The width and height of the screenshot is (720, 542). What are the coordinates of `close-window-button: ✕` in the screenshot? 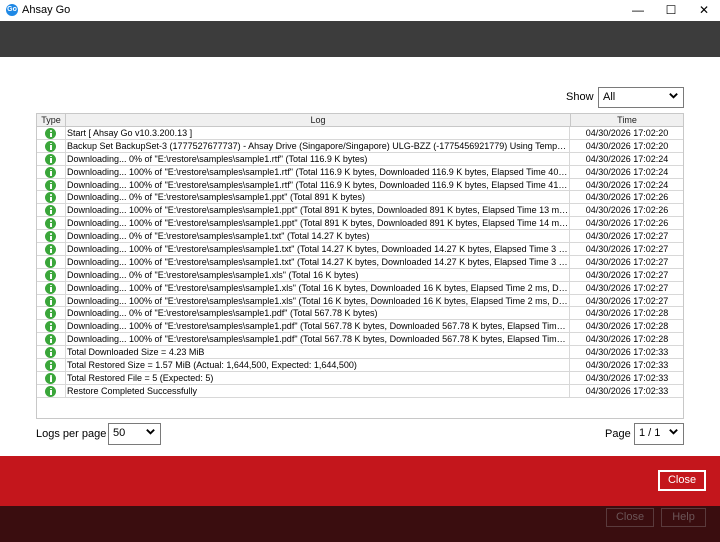 It's located at (704, 10).